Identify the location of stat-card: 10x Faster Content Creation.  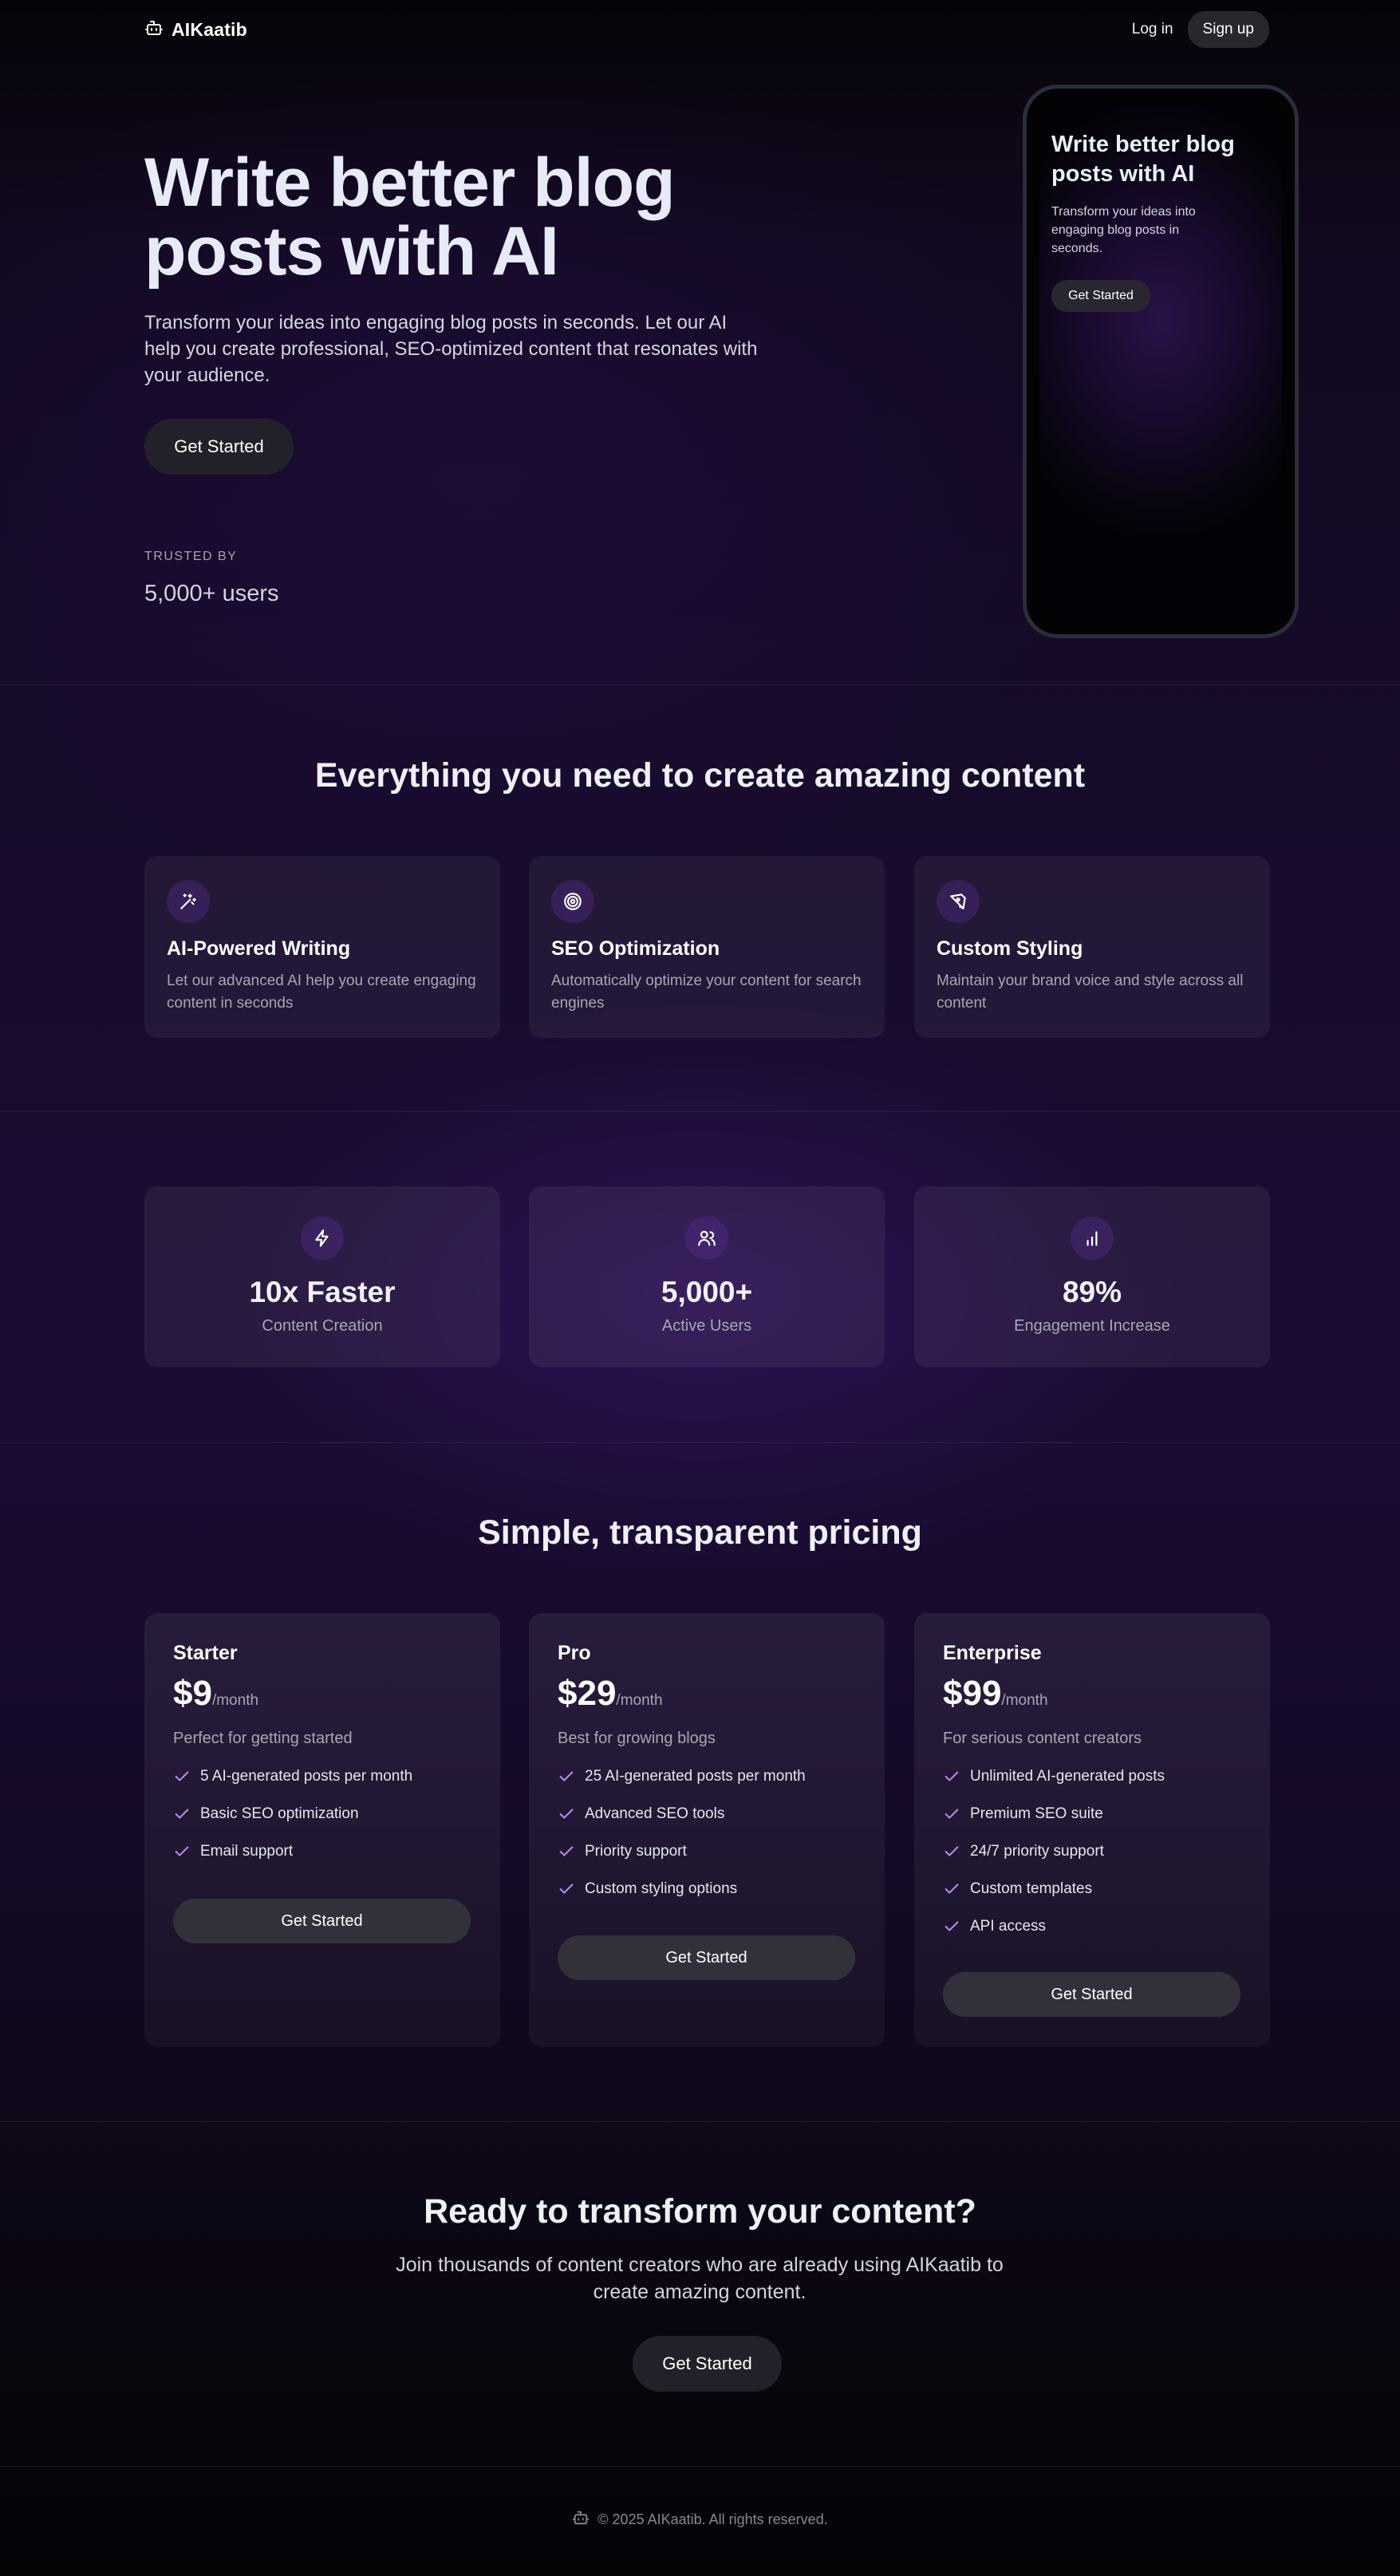
(322, 1277).